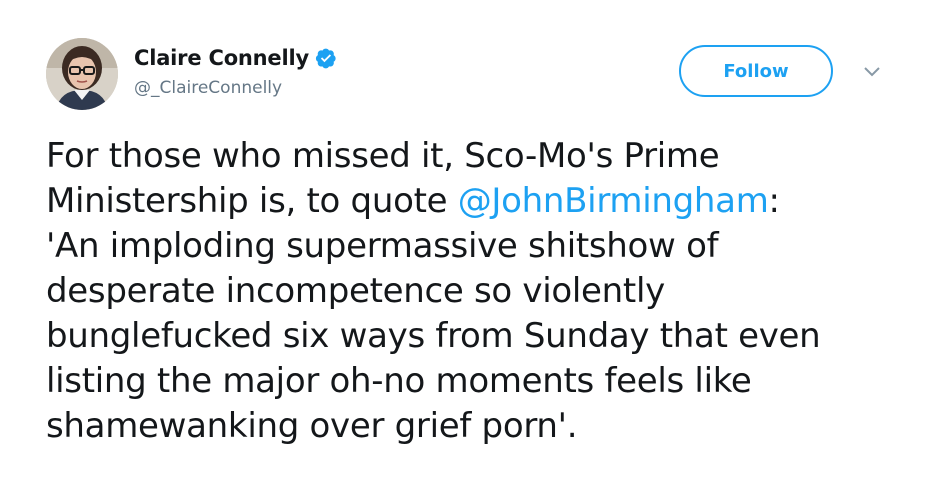 Image resolution: width=937 pixels, height=487 pixels. I want to click on tweet-line: For those who missed it, Sco-Mo's Prime, so click(383, 156).